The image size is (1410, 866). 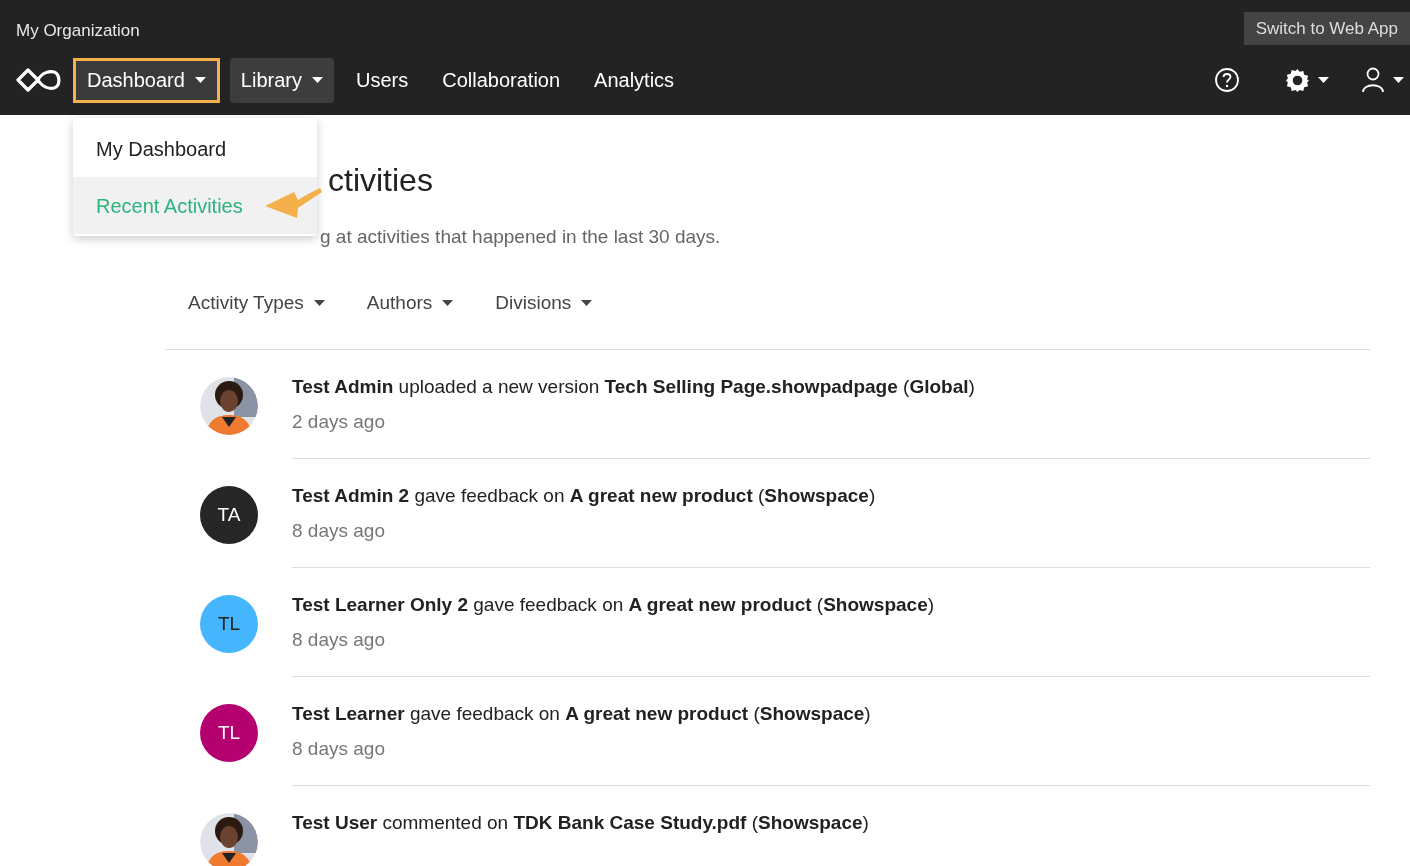 What do you see at coordinates (634, 387) in the screenshot?
I see `activity-text: Test Admin uploaded a new version Tech Selling Page.showpadpage (Global)` at bounding box center [634, 387].